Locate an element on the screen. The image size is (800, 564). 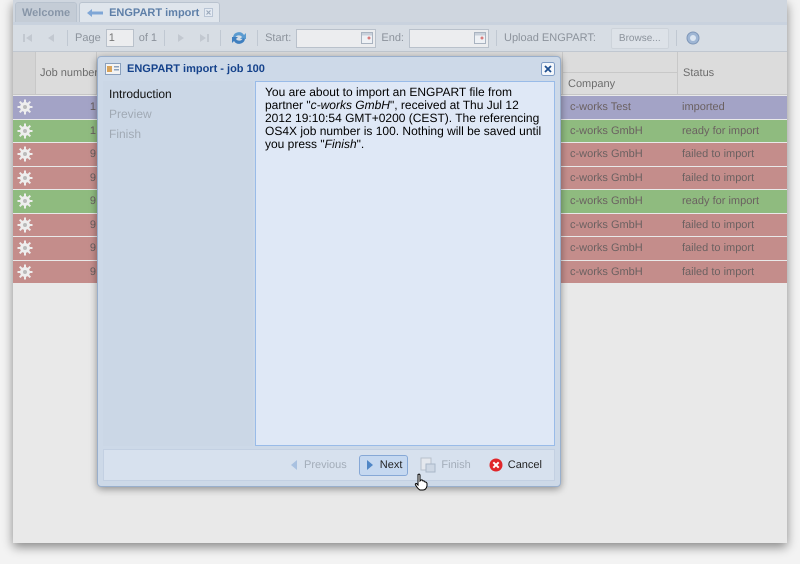
cancel-icon is located at coordinates (495, 465).